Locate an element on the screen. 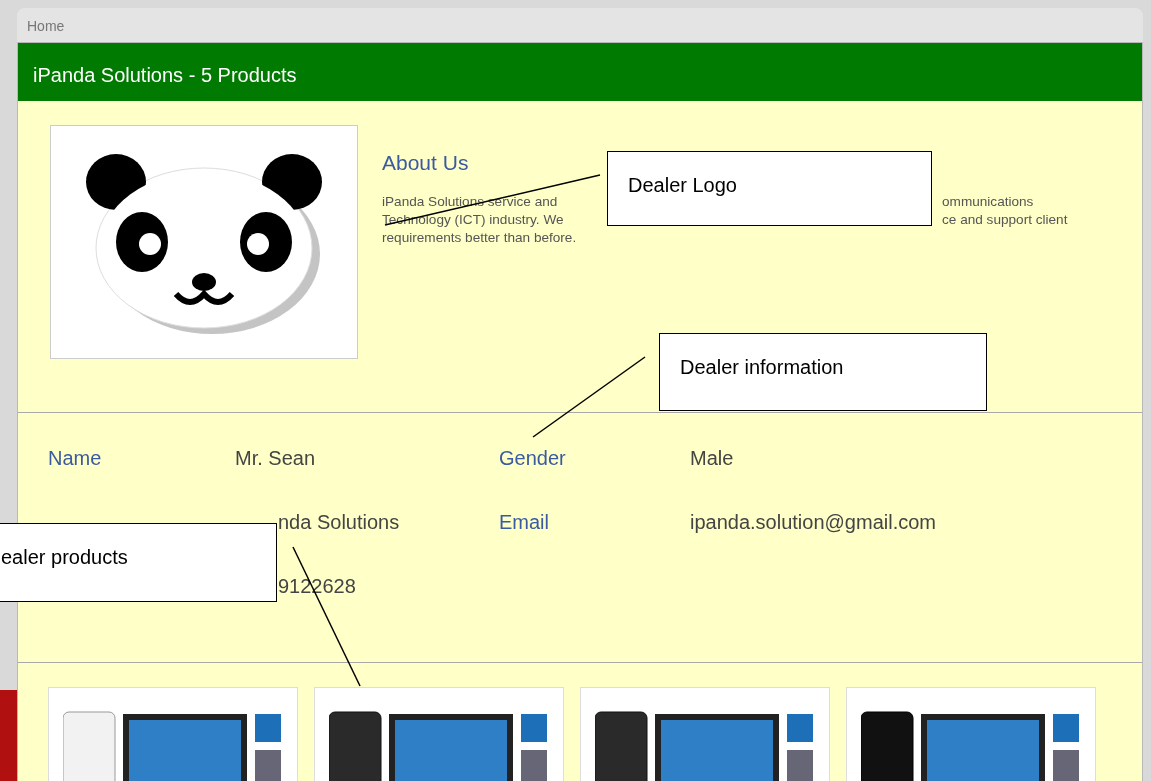  field-value: ipanda.solution@gmail.com is located at coordinates (813, 522).